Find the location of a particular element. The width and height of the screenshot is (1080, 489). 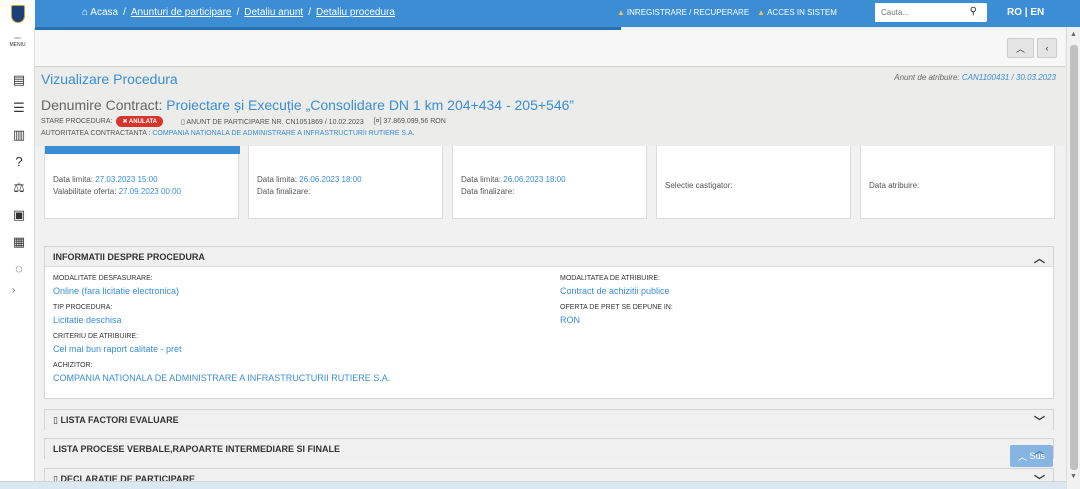

bottom-strip is located at coordinates (533, 485).